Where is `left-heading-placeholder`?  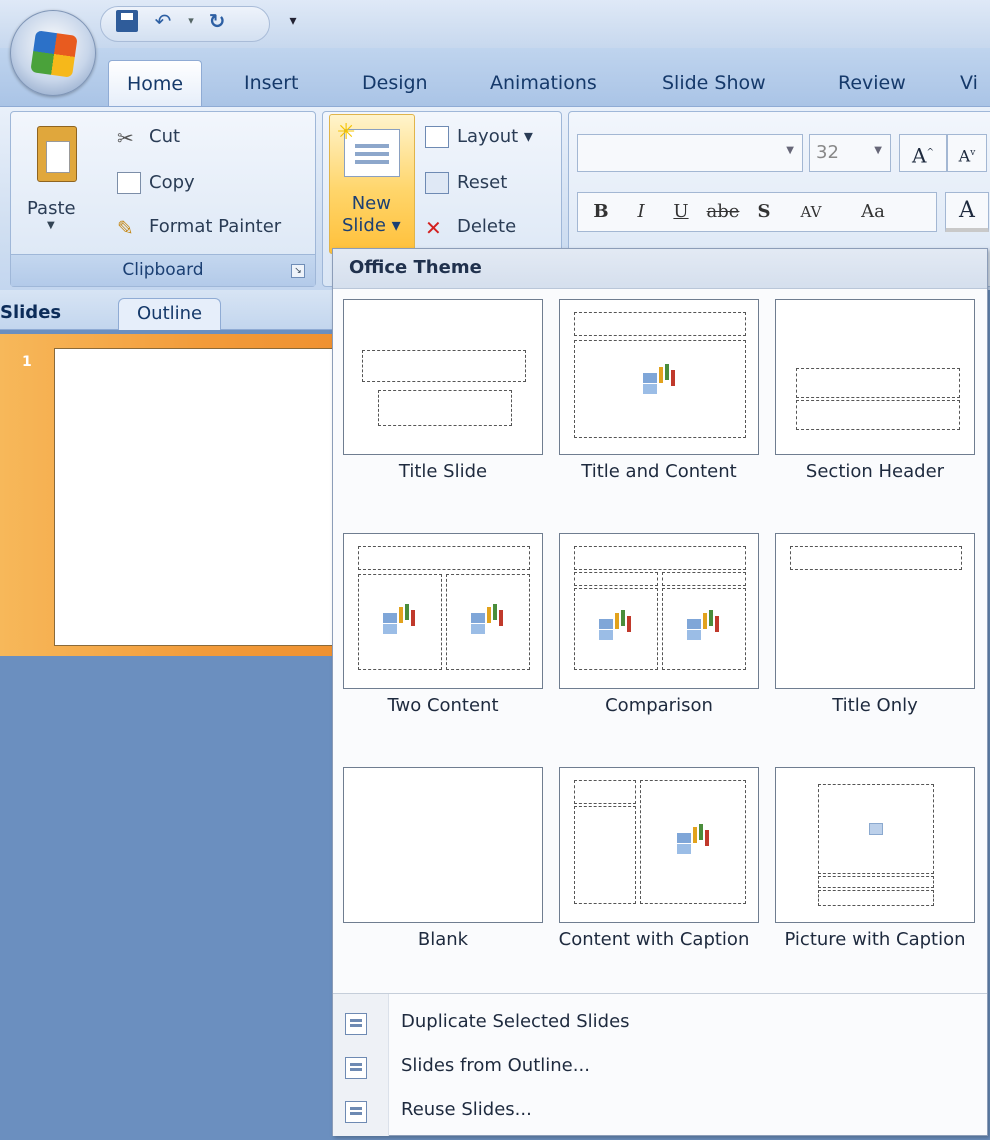
left-heading-placeholder is located at coordinates (616, 579).